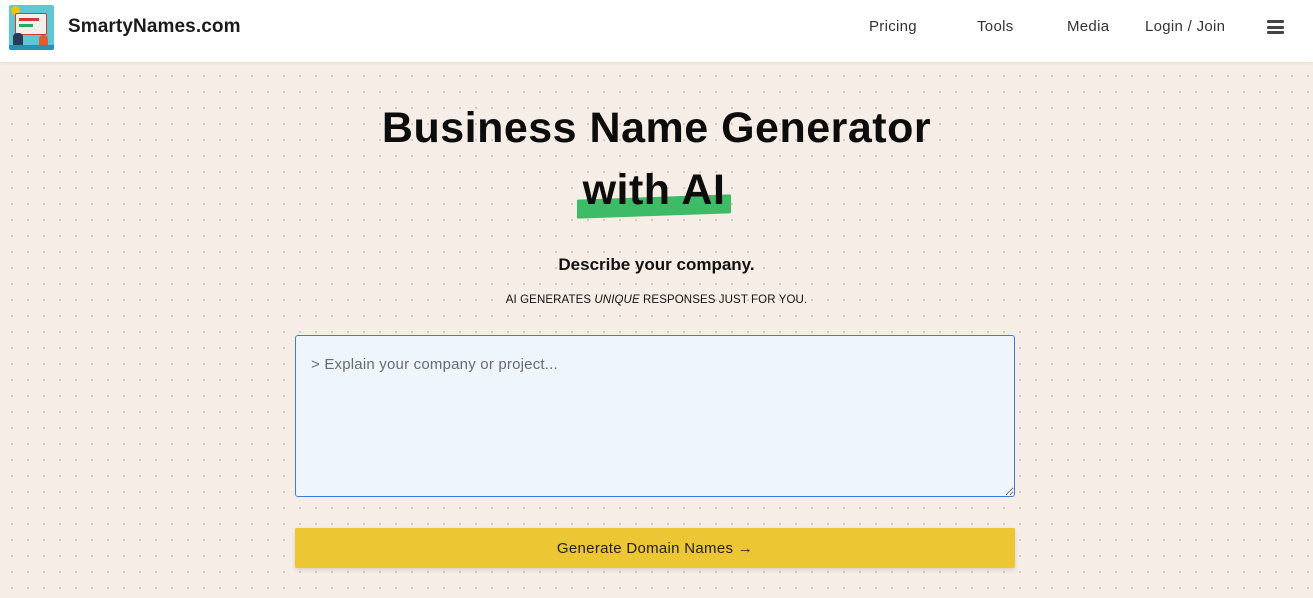  I want to click on brand-name-link: SmartyNames.com, so click(154, 27).